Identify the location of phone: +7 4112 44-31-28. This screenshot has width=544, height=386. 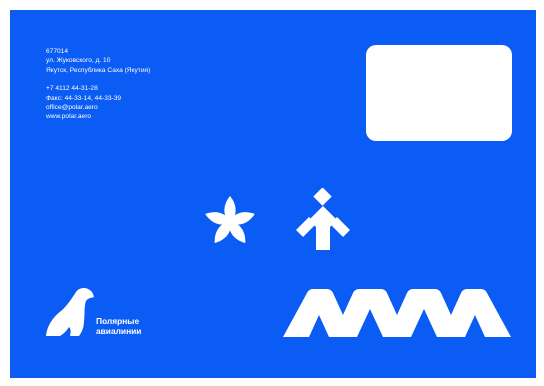
(72, 89).